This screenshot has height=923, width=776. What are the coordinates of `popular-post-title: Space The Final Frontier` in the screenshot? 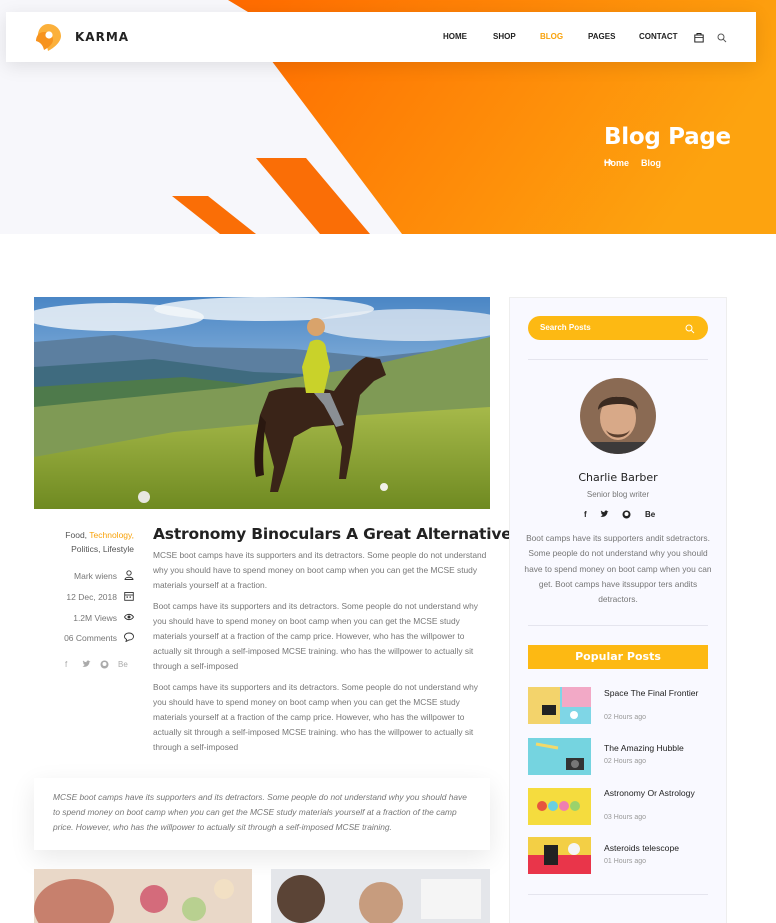 It's located at (654, 693).